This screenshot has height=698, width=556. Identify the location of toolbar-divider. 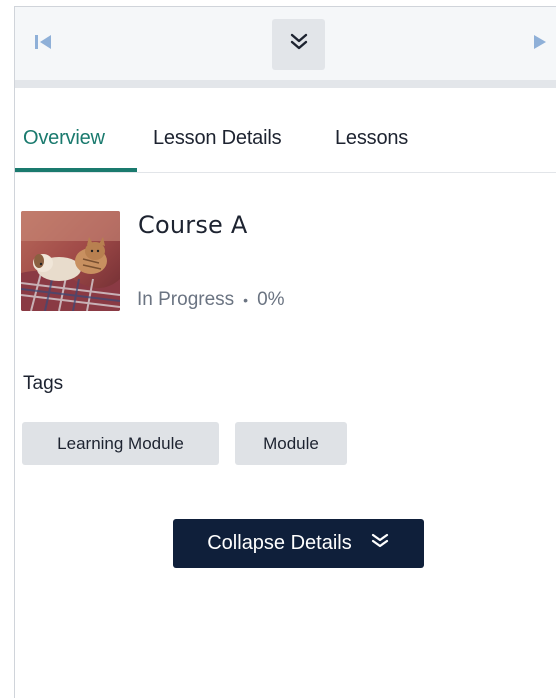
(285, 84).